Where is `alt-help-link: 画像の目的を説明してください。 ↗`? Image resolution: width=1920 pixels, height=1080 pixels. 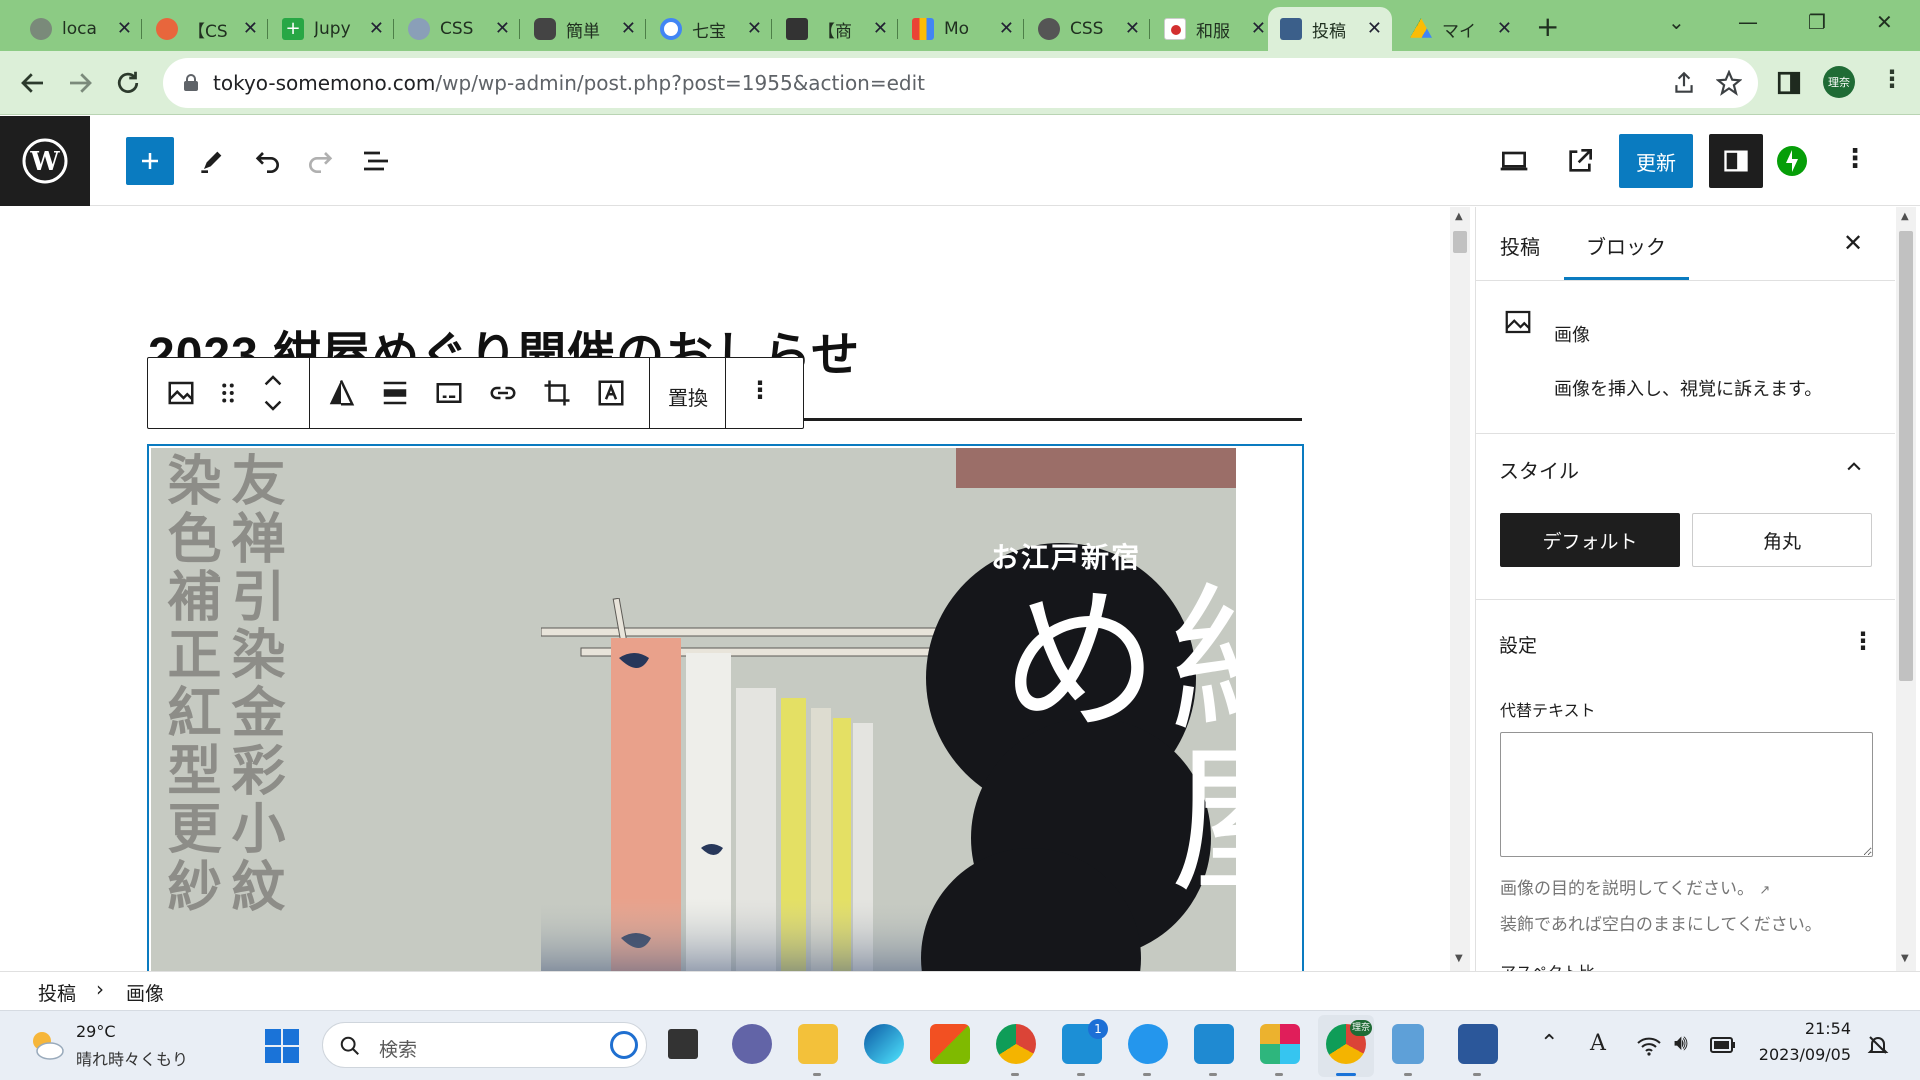
alt-help-link: 画像の目的を説明してください。 ↗ is located at coordinates (1635, 886).